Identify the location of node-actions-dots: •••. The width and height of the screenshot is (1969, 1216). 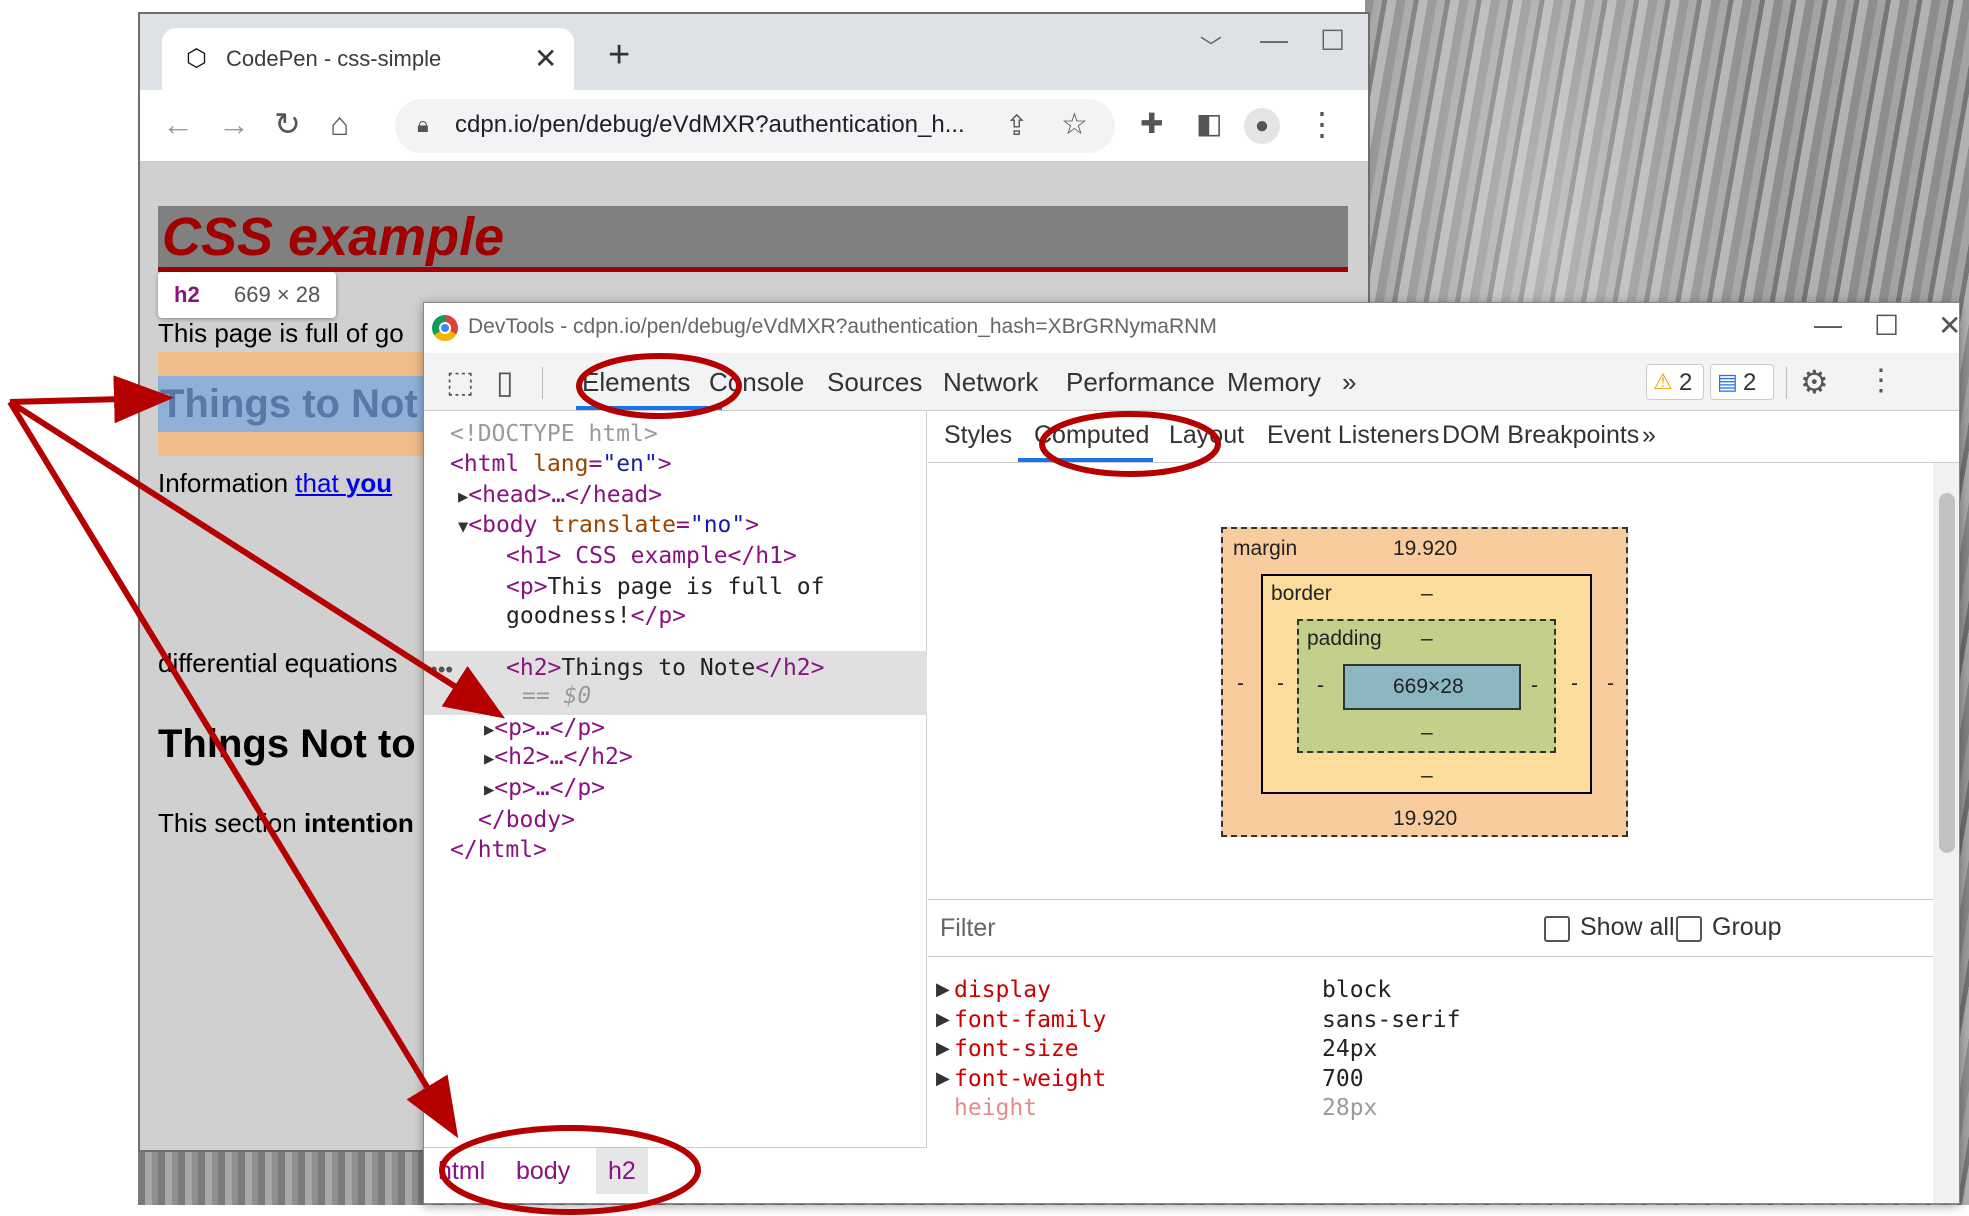
(441, 670).